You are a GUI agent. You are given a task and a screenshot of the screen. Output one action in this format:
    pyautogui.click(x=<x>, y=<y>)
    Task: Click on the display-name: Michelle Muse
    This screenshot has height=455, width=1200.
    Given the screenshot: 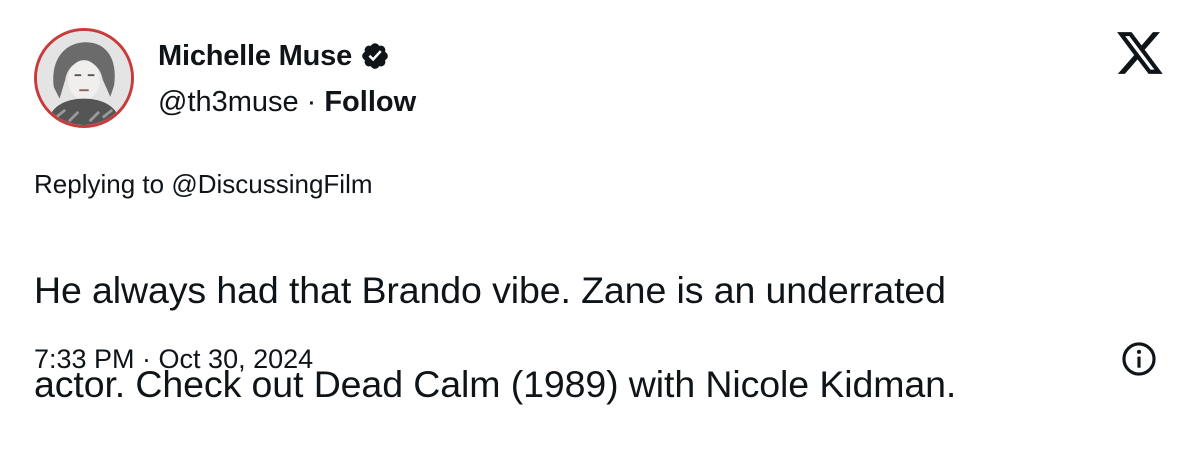 What is the action you would take?
    pyautogui.click(x=255, y=56)
    